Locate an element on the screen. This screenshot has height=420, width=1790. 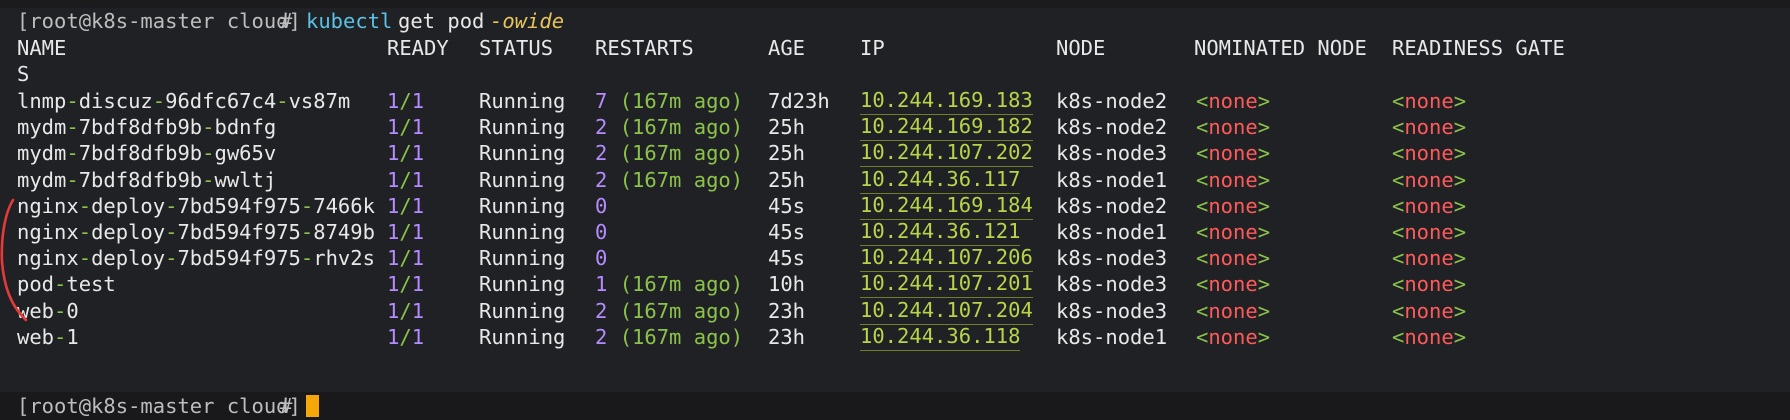
pod-name-part: 1 is located at coordinates (72, 336).